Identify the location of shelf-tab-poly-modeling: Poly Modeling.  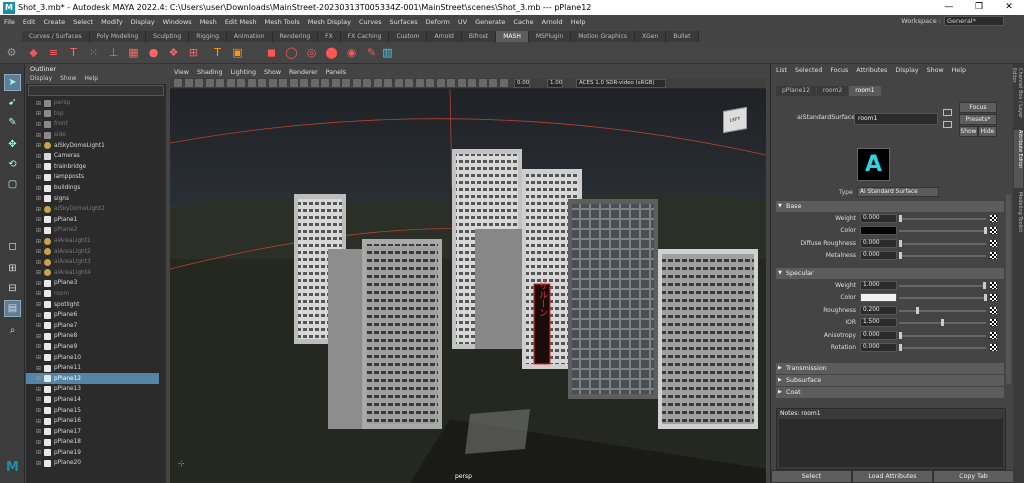
(118, 36).